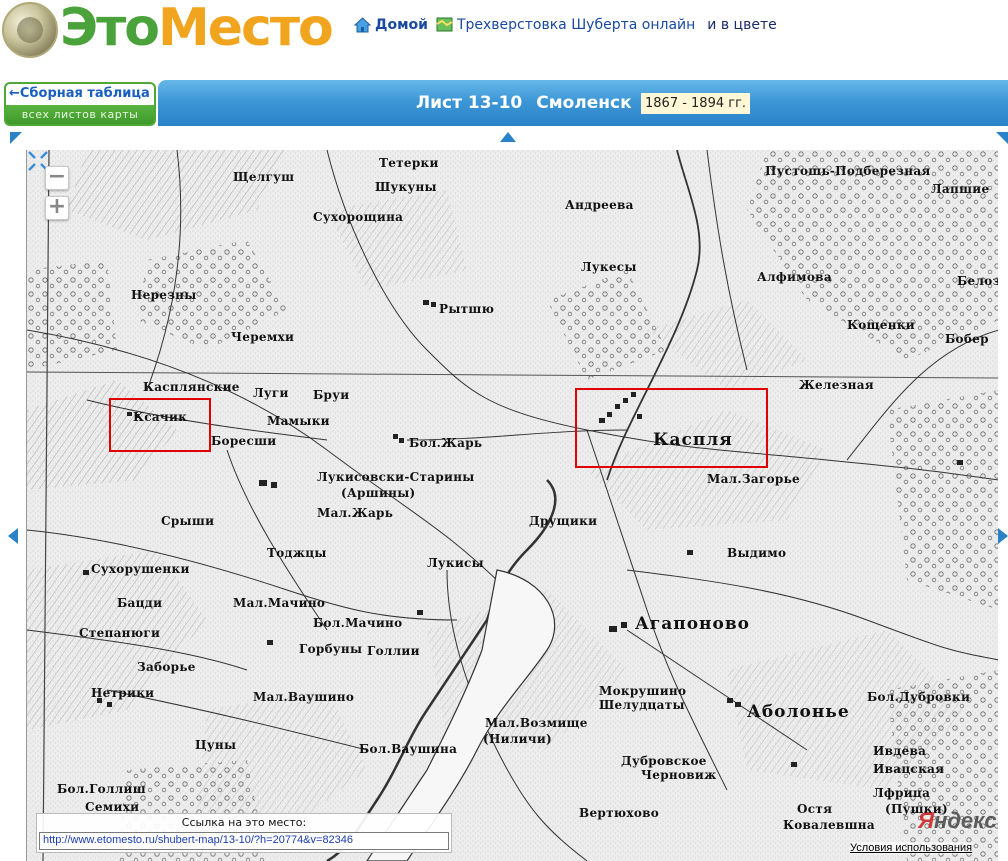 Image resolution: width=1008 pixels, height=861 pixels. What do you see at coordinates (331, 649) in the screenshot?
I see `map-label: Горбуны` at bounding box center [331, 649].